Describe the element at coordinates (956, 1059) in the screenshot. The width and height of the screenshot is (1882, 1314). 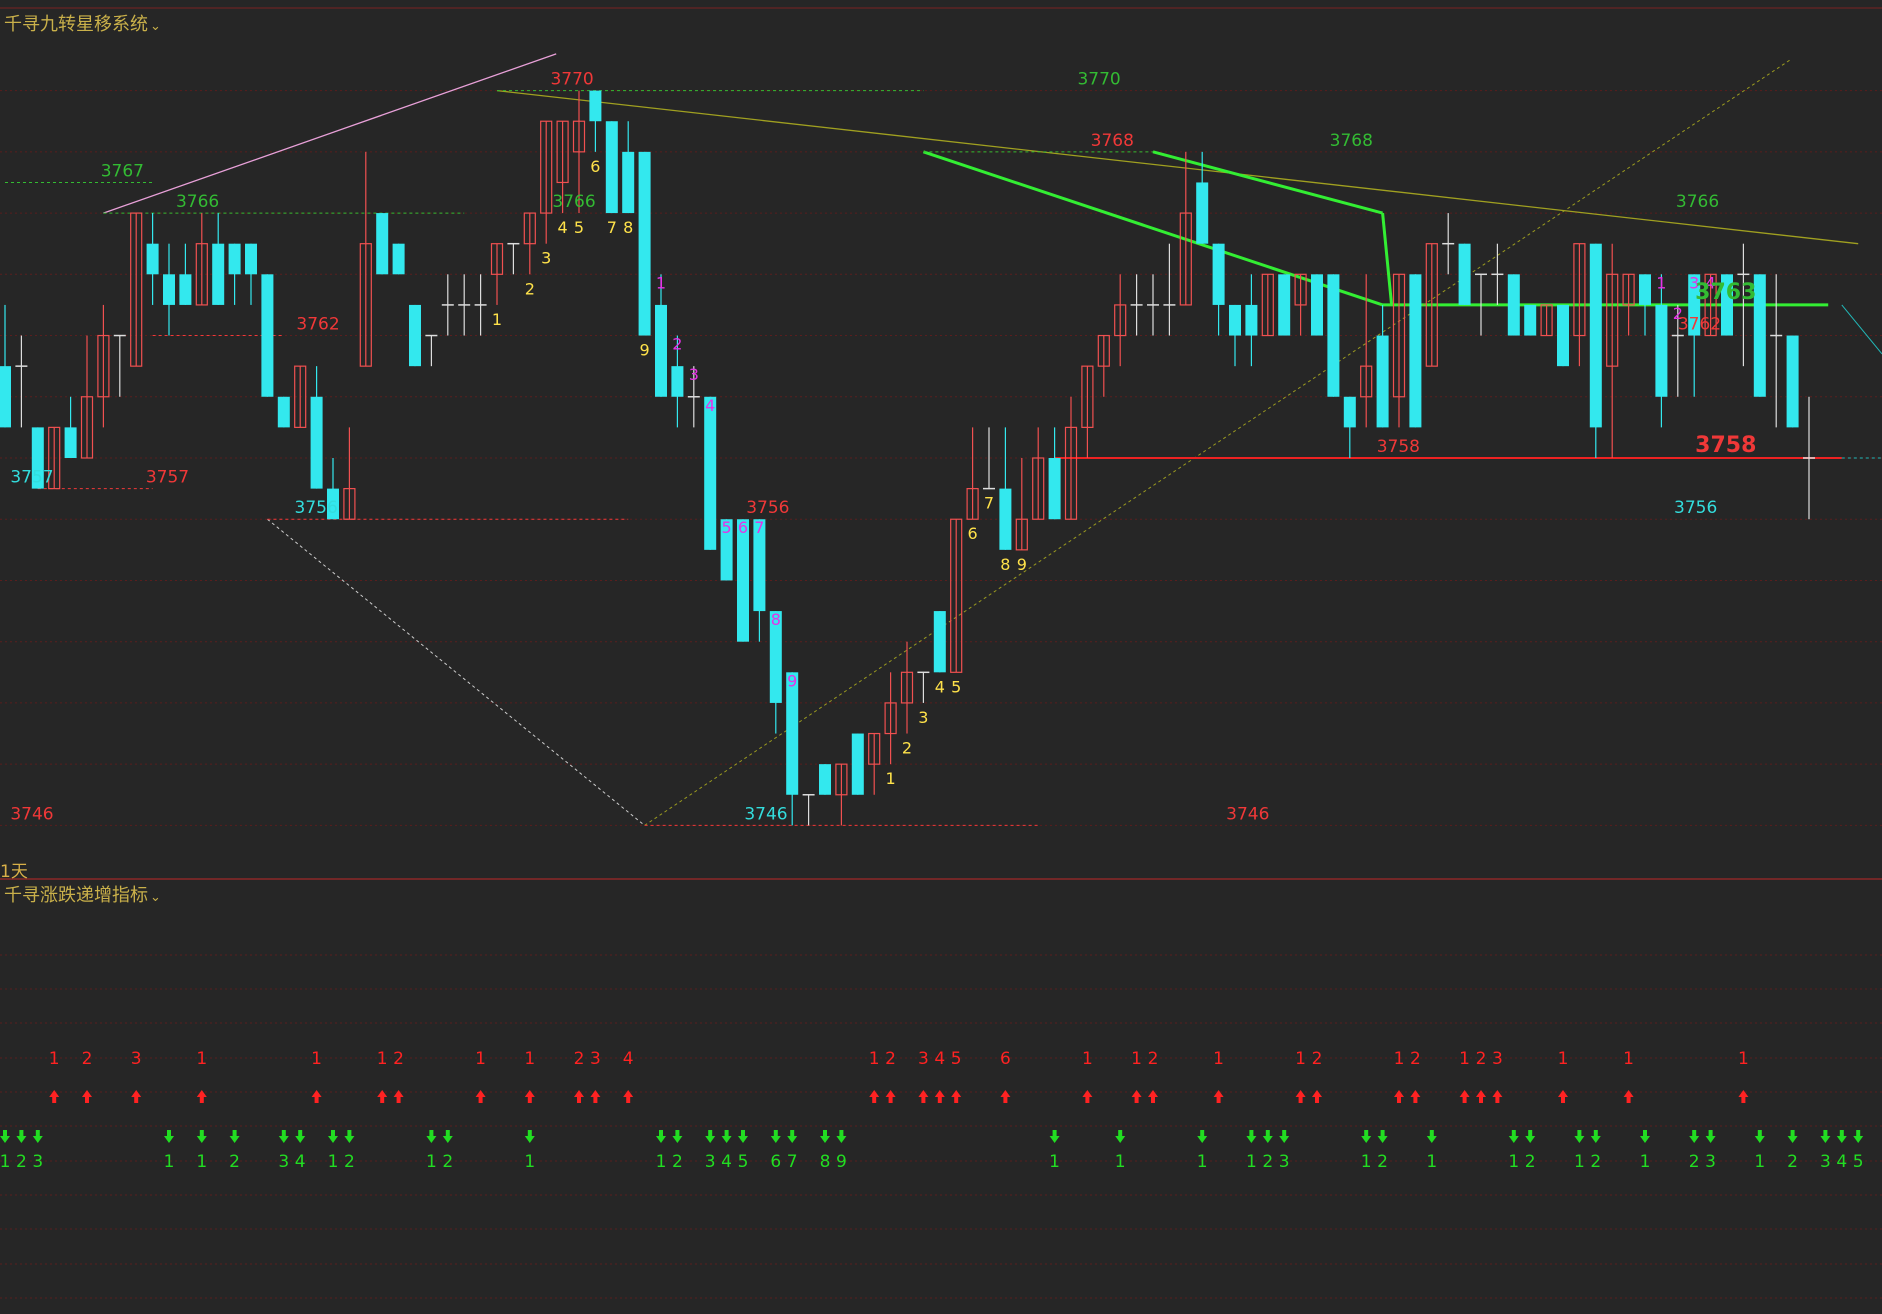
I see `up-count-label: 5` at that location.